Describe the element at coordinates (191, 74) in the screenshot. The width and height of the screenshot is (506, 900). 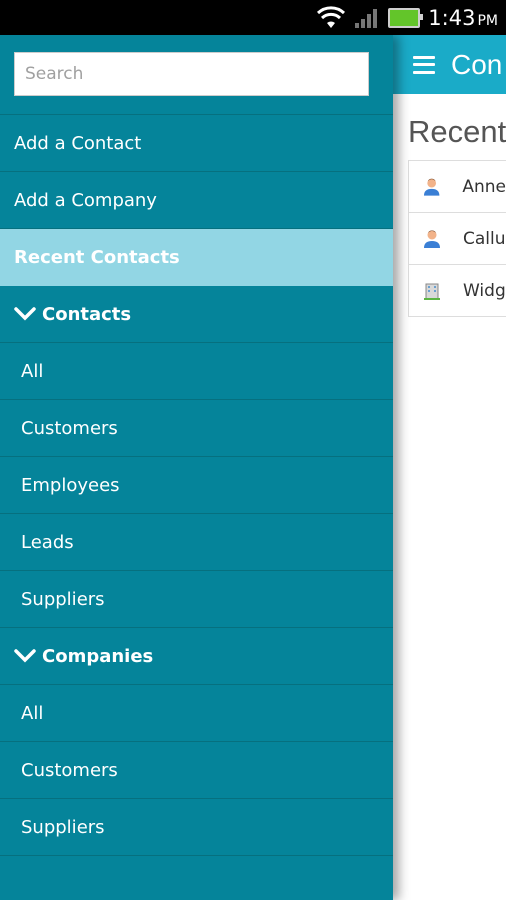
I see `search-input` at that location.